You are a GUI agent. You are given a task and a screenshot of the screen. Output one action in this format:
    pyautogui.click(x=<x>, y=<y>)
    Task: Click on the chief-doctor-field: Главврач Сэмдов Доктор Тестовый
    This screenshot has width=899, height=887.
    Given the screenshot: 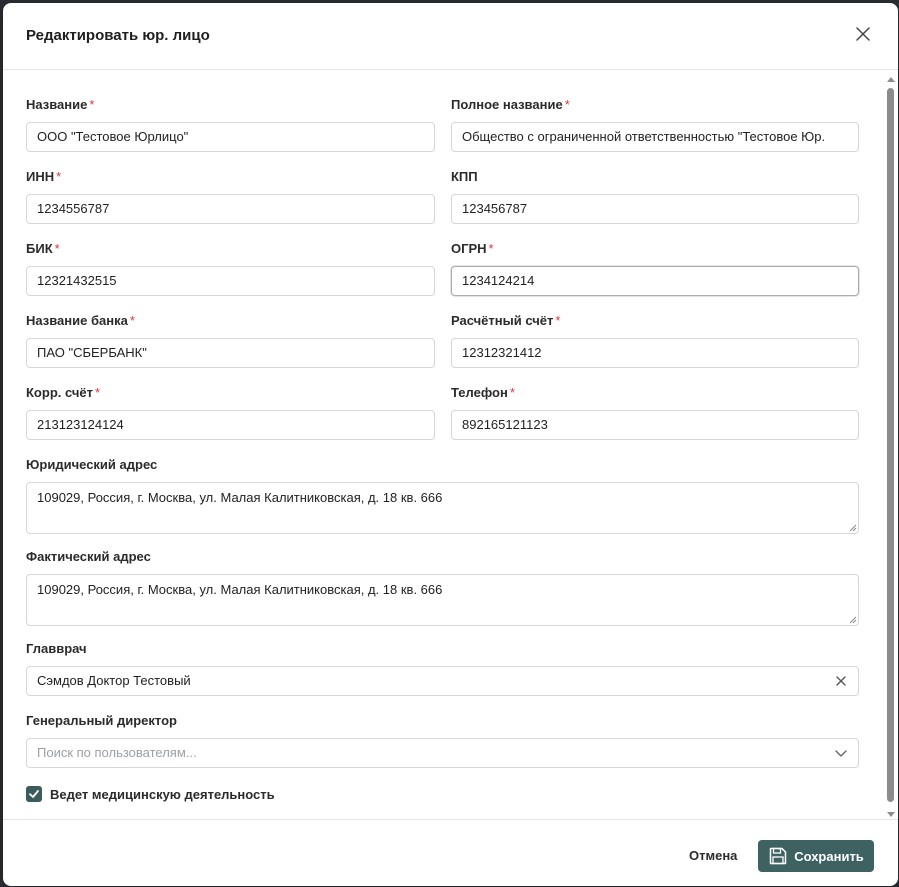 What is the action you would take?
    pyautogui.click(x=442, y=668)
    